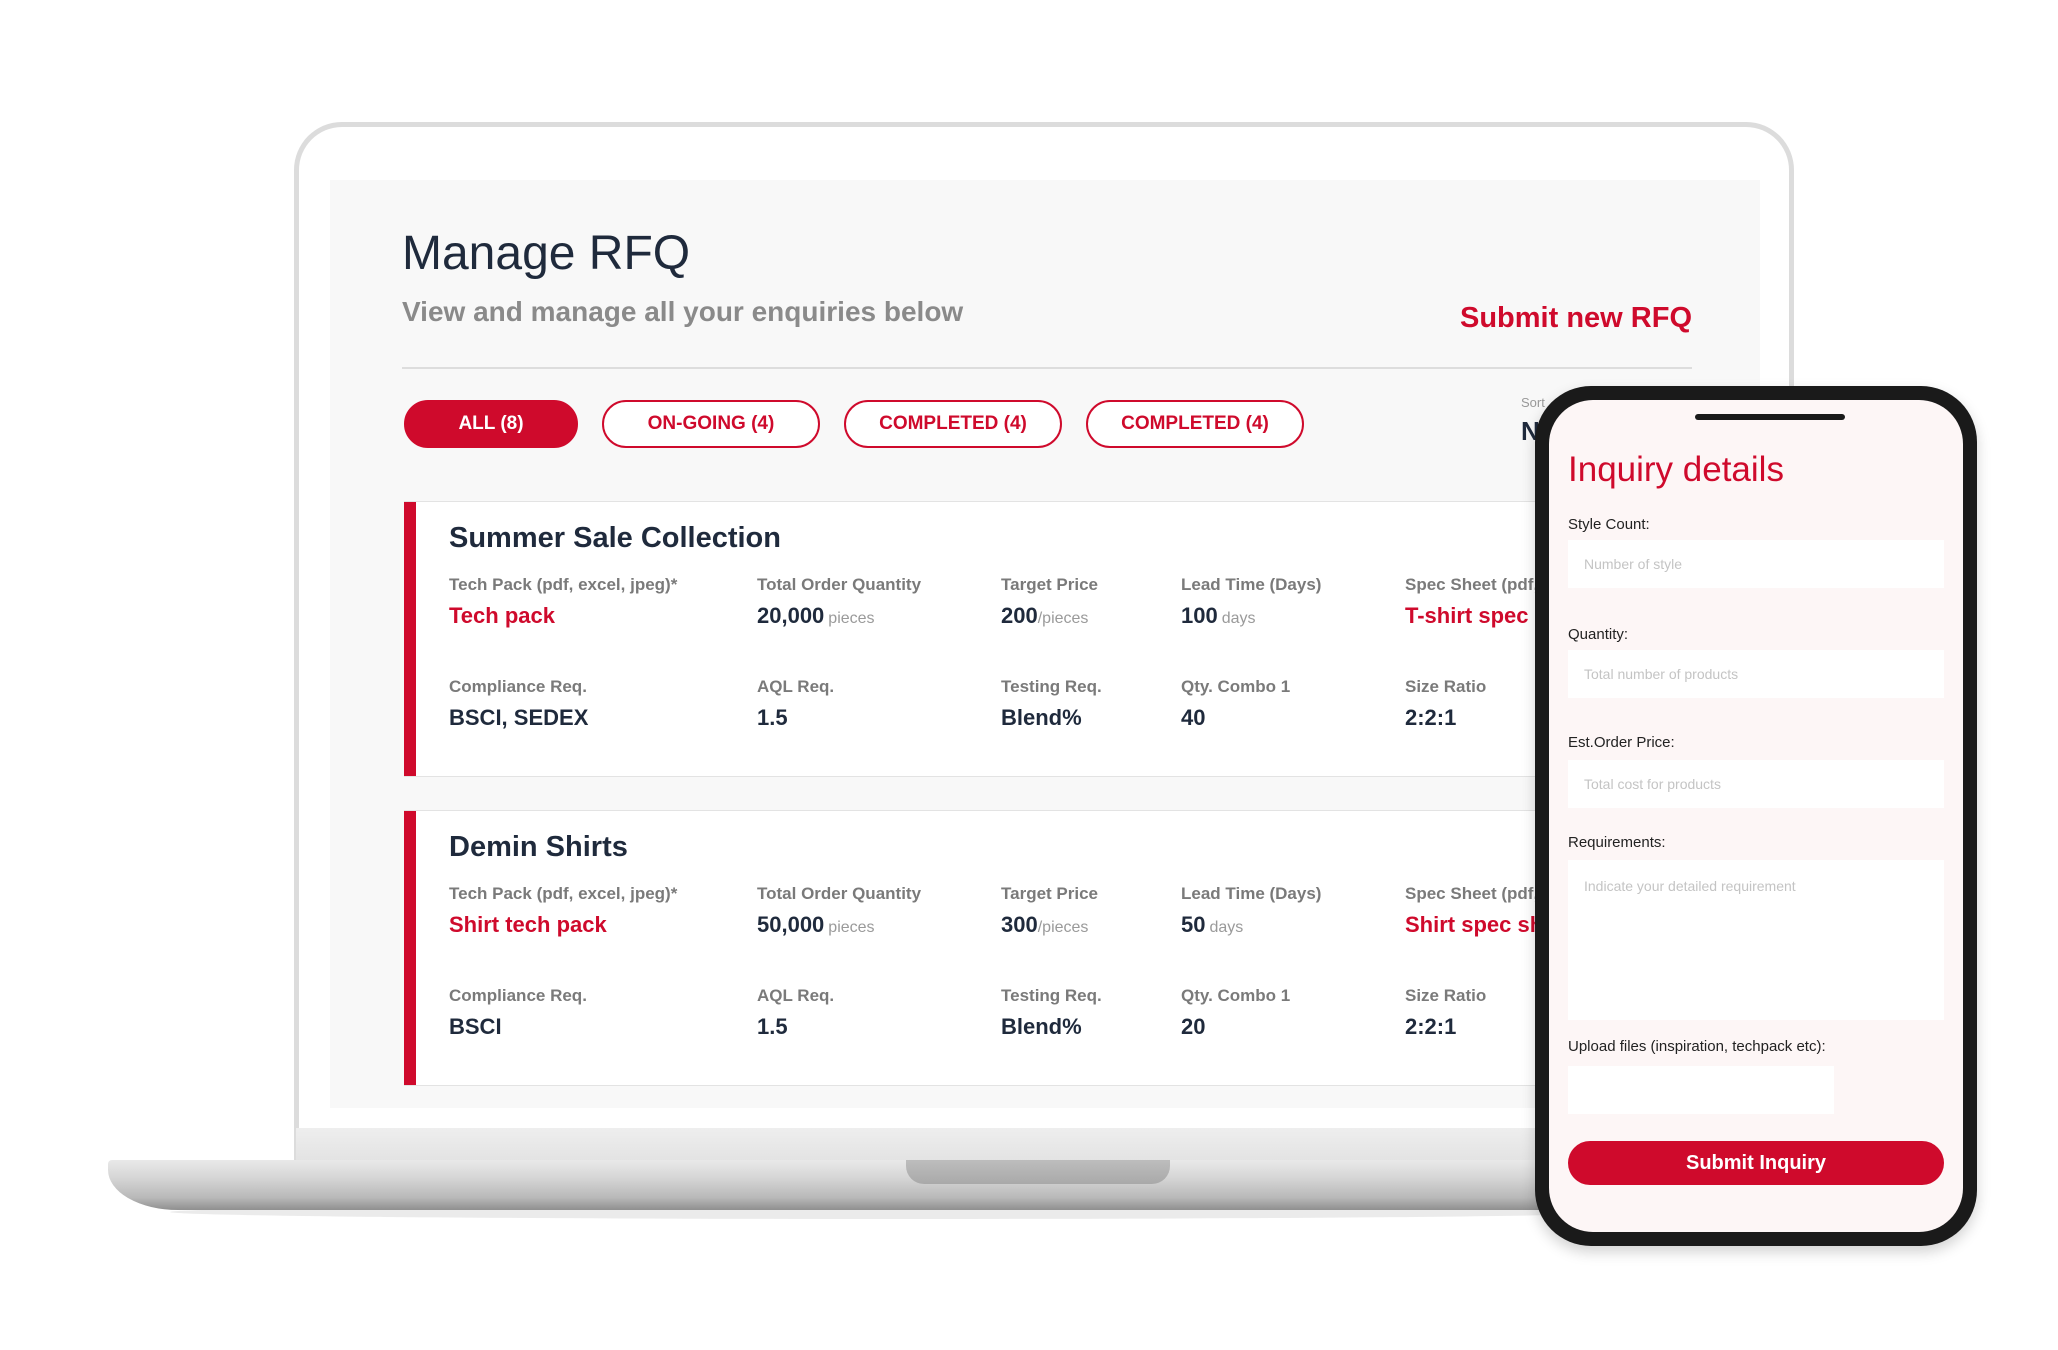  What do you see at coordinates (1756, 784) in the screenshot?
I see `est-order-price-input` at bounding box center [1756, 784].